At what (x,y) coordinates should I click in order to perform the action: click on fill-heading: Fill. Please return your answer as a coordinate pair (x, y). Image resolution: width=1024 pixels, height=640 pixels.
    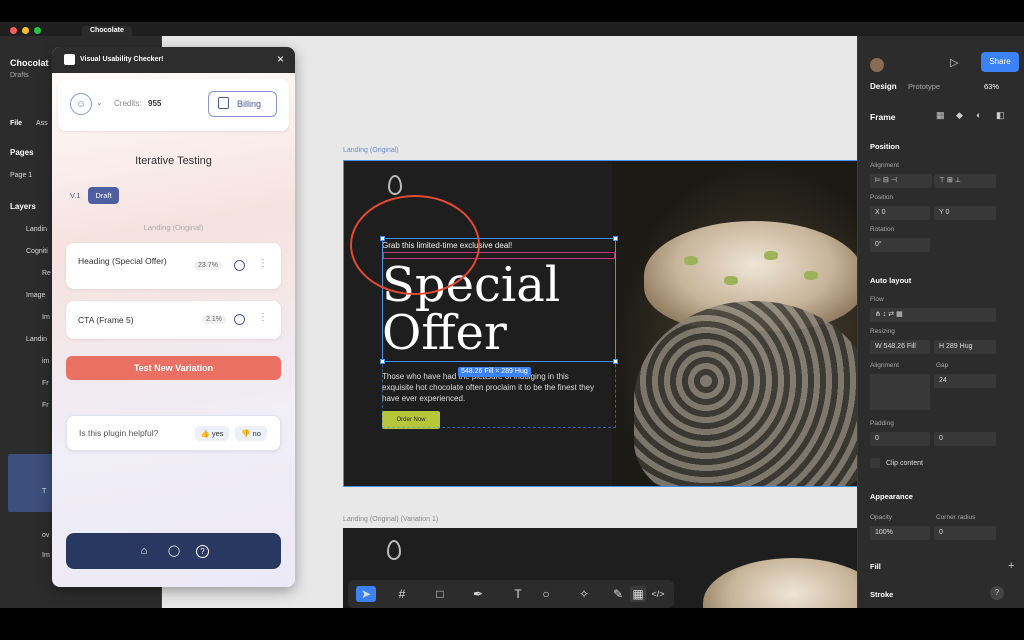
    Looking at the image, I should click on (875, 566).